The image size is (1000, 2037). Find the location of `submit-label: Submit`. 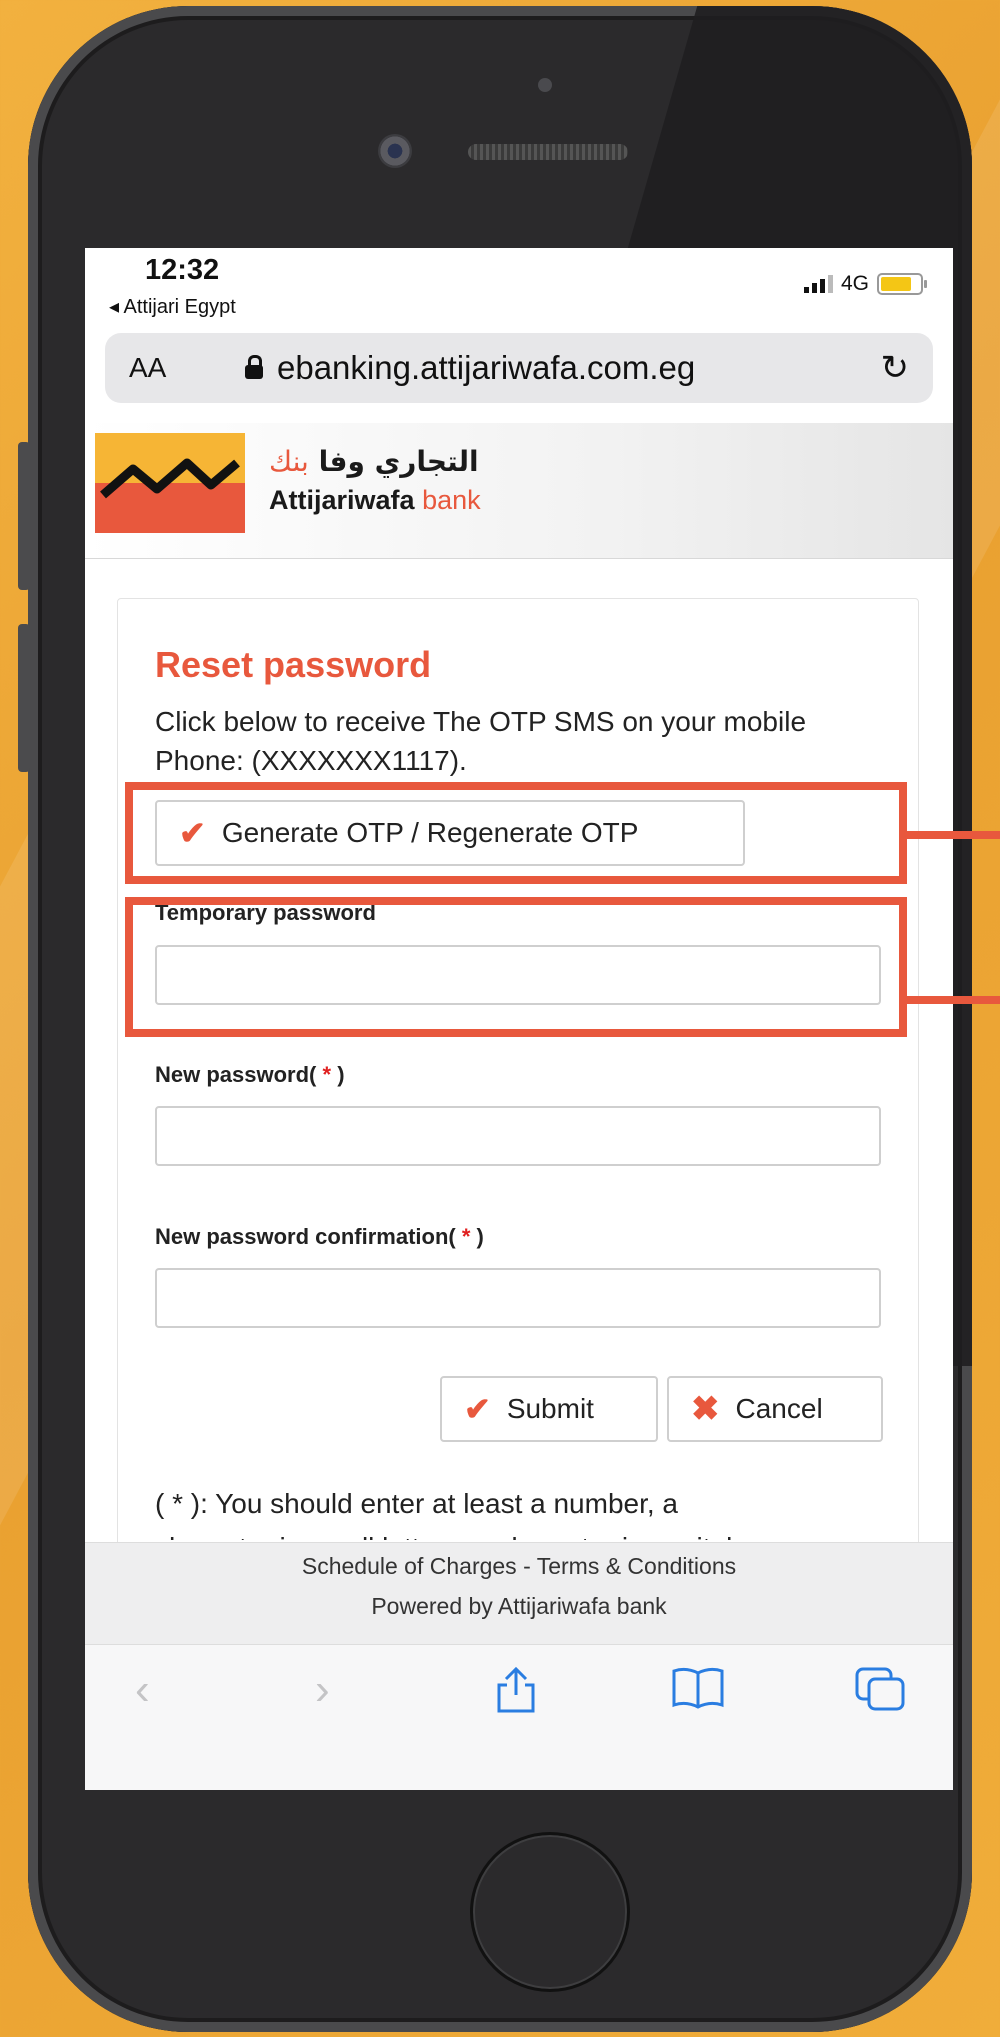

submit-label: Submit is located at coordinates (550, 1408).